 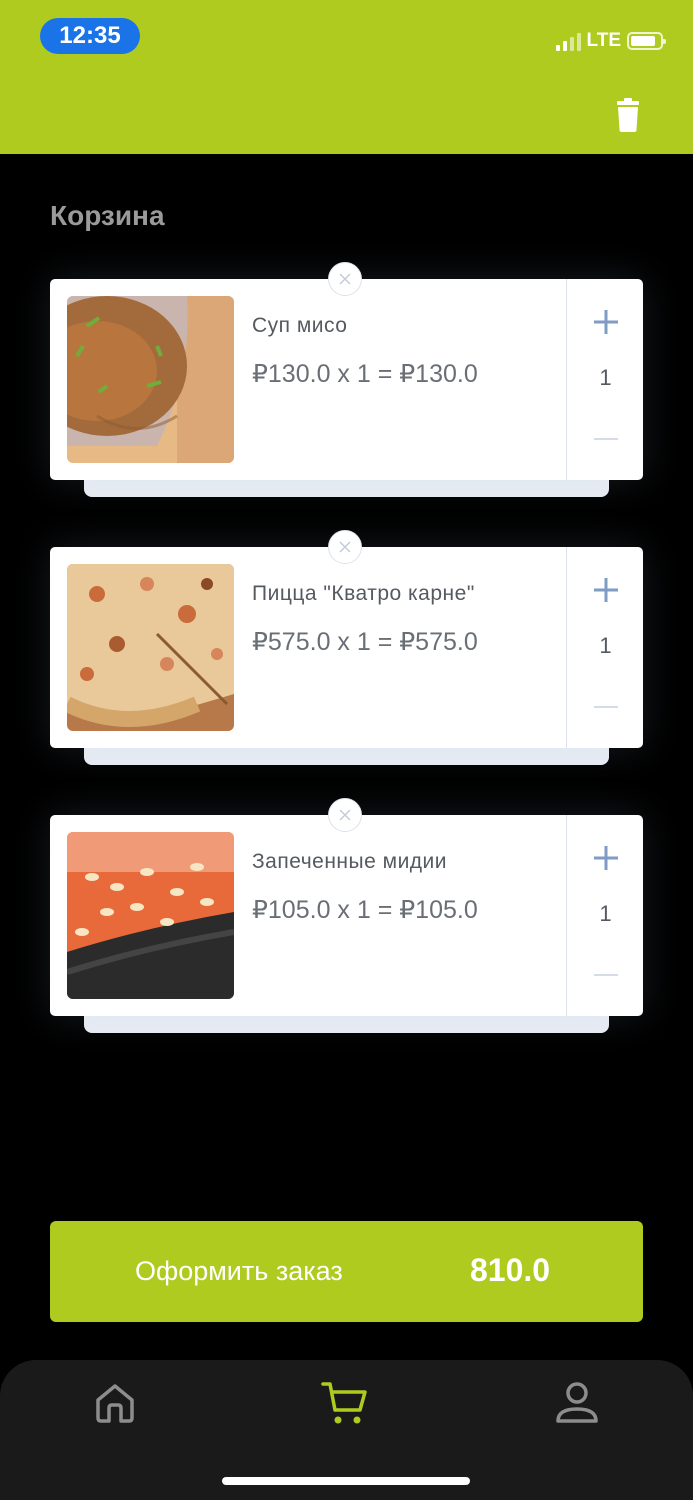 I want to click on clear-cart-button, so click(x=628, y=116).